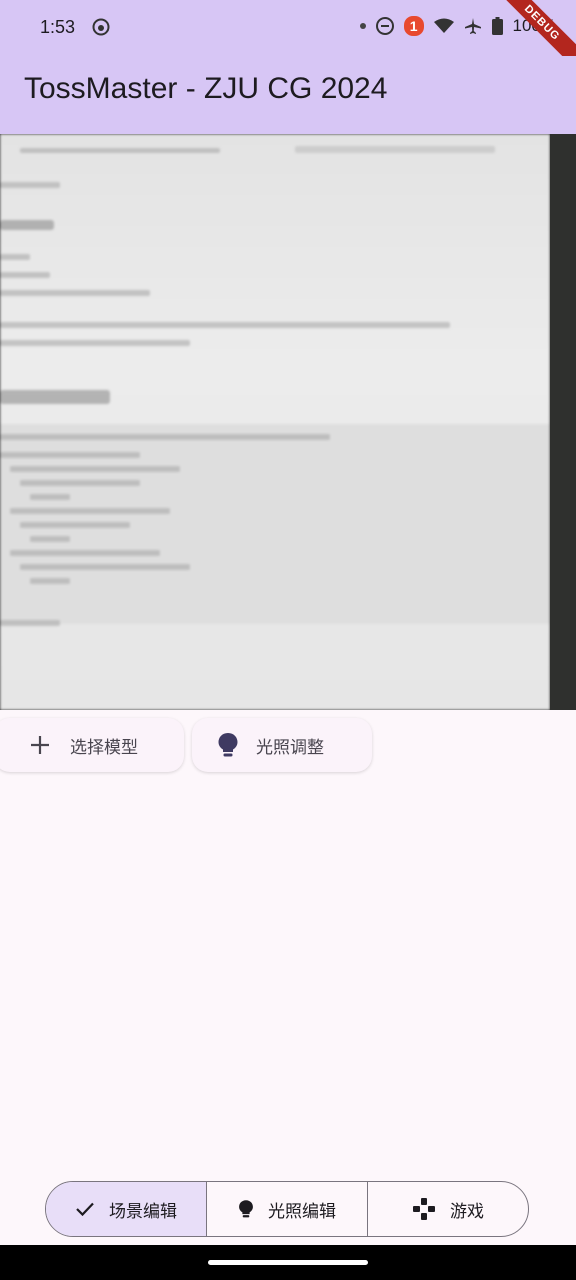  I want to click on app-bar: TossMaster - ZJU CG 2024, so click(288, 95).